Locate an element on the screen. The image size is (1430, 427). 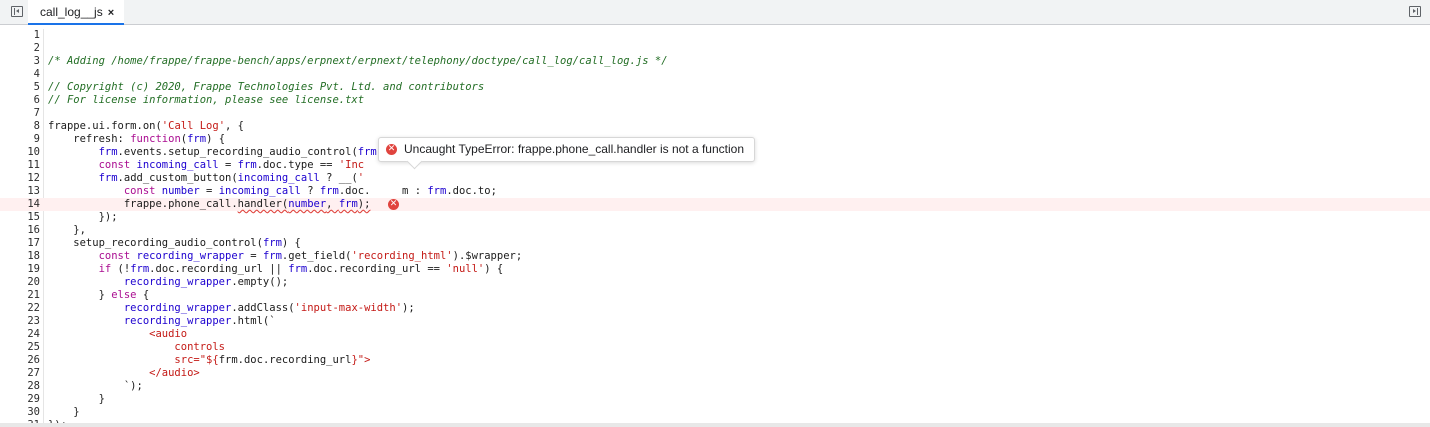
code-text: recording_wrapper.html(` is located at coordinates (162, 321).